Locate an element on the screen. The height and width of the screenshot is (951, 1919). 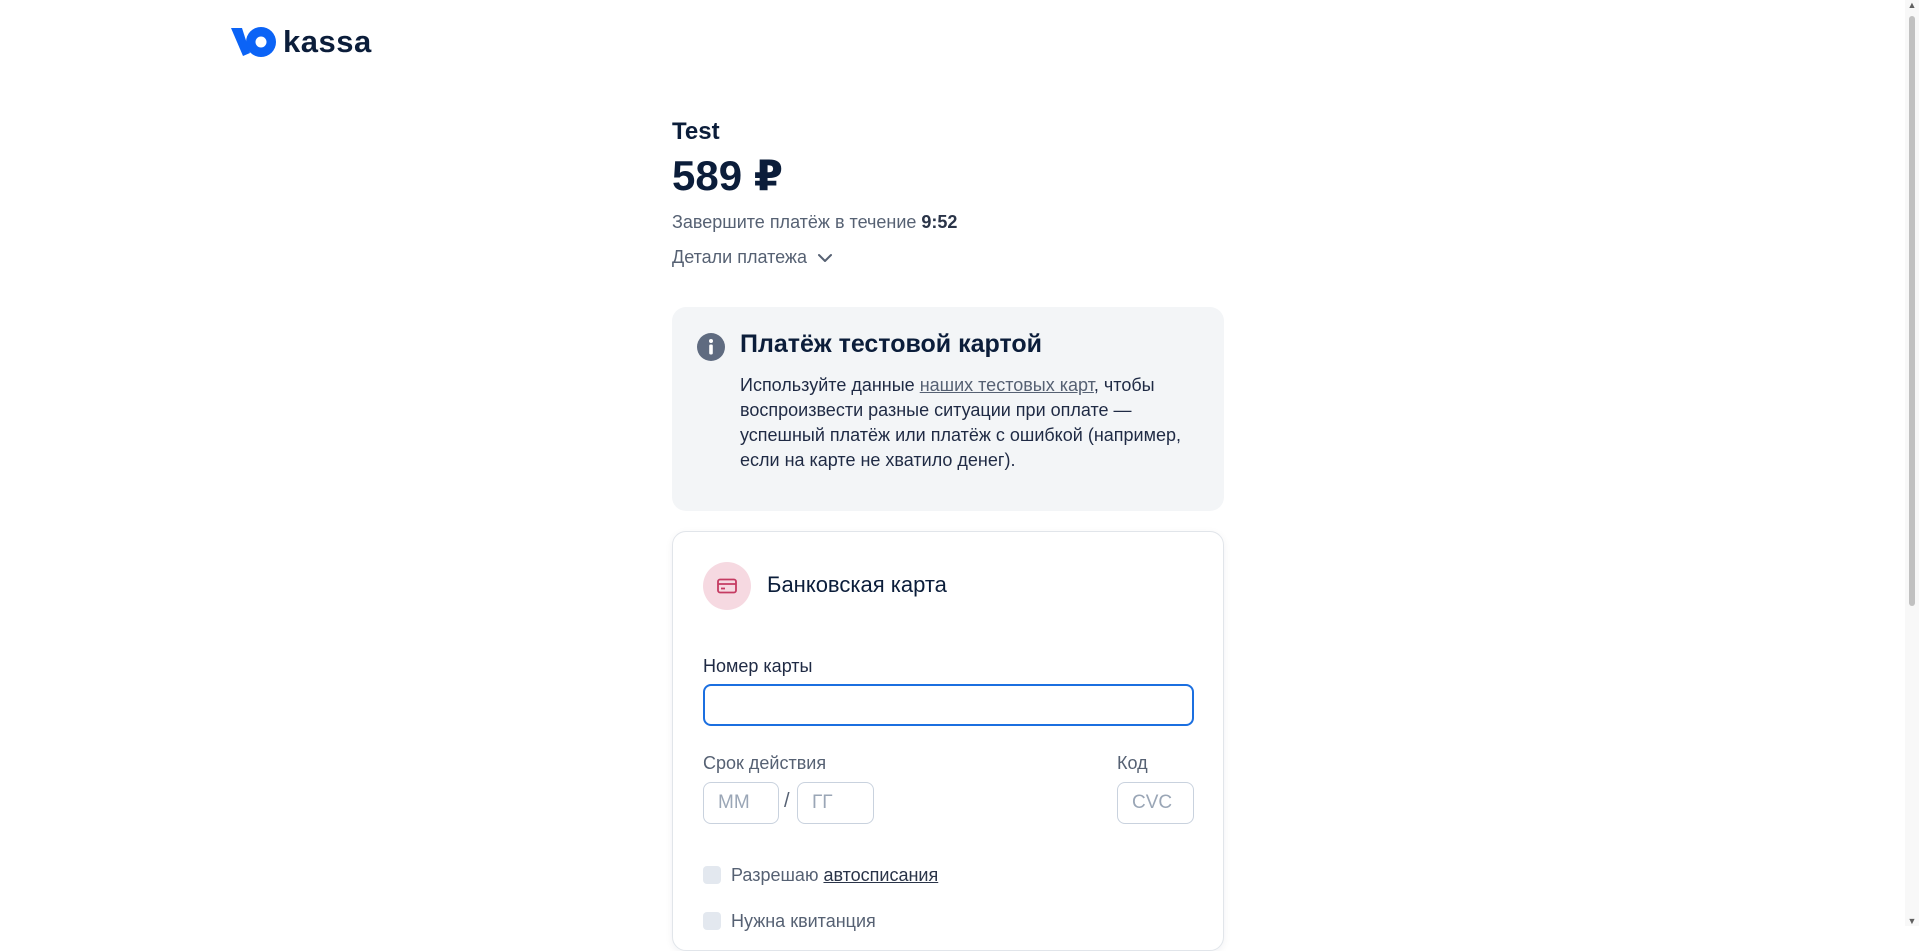
test-cards-link: наших тестовых карт is located at coordinates (1007, 385).